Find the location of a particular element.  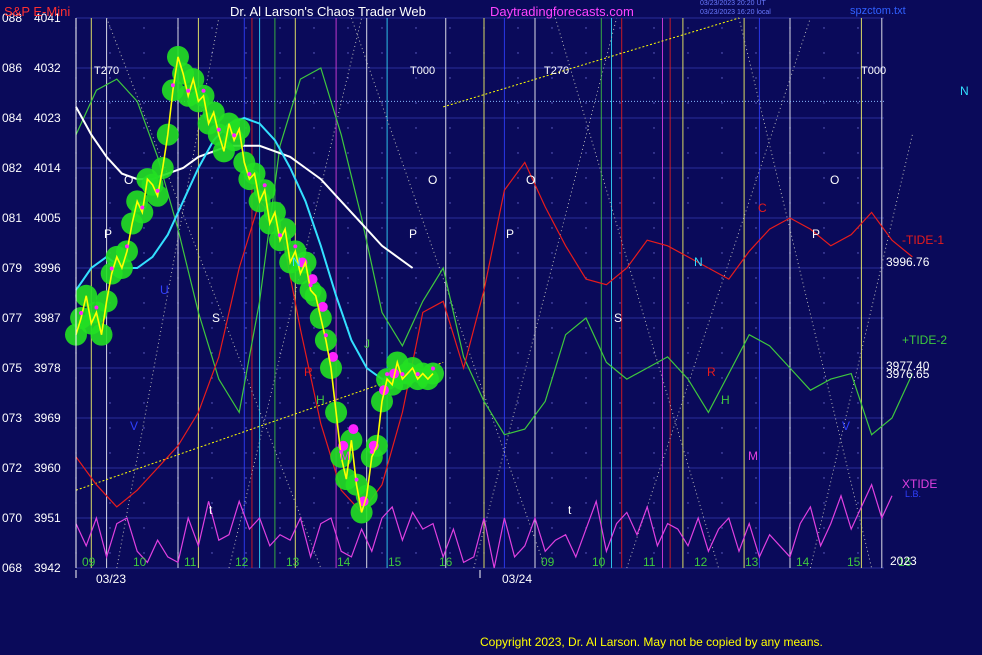

y-price-label: 3996 is located at coordinates (47, 268).